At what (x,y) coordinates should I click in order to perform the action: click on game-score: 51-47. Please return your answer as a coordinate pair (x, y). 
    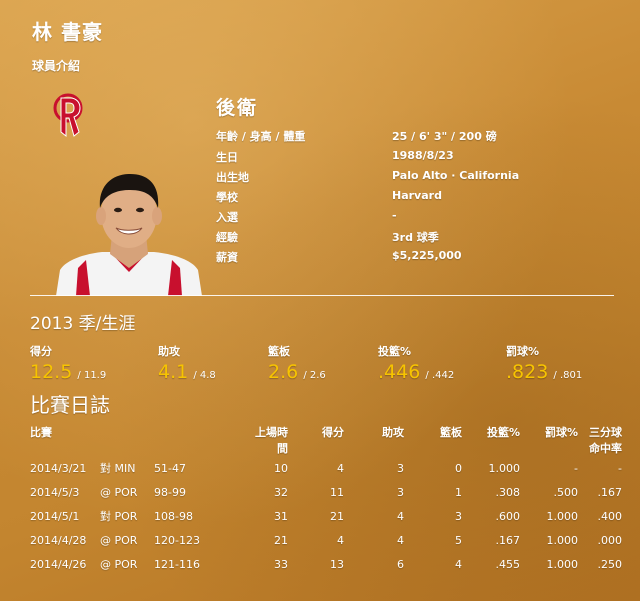
    Looking at the image, I should click on (170, 468).